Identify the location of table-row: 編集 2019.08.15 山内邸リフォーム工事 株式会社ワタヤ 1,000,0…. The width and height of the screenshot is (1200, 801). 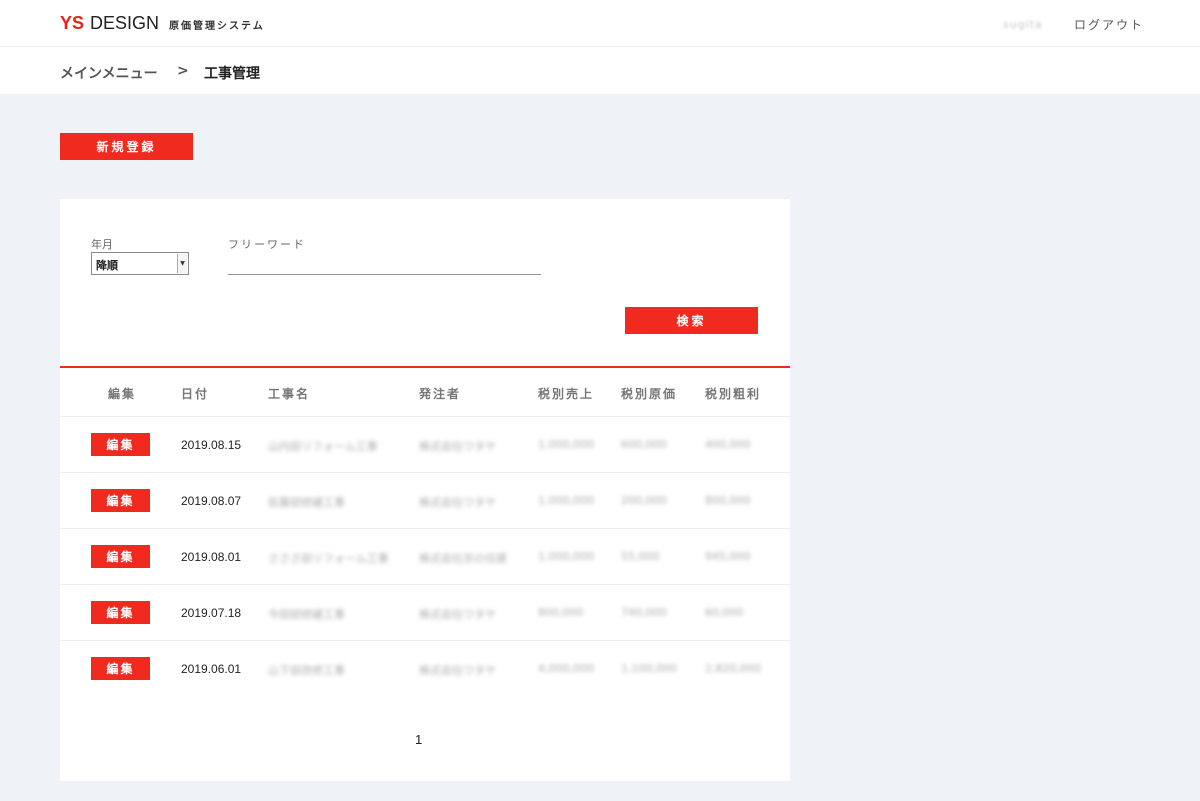
(425, 444).